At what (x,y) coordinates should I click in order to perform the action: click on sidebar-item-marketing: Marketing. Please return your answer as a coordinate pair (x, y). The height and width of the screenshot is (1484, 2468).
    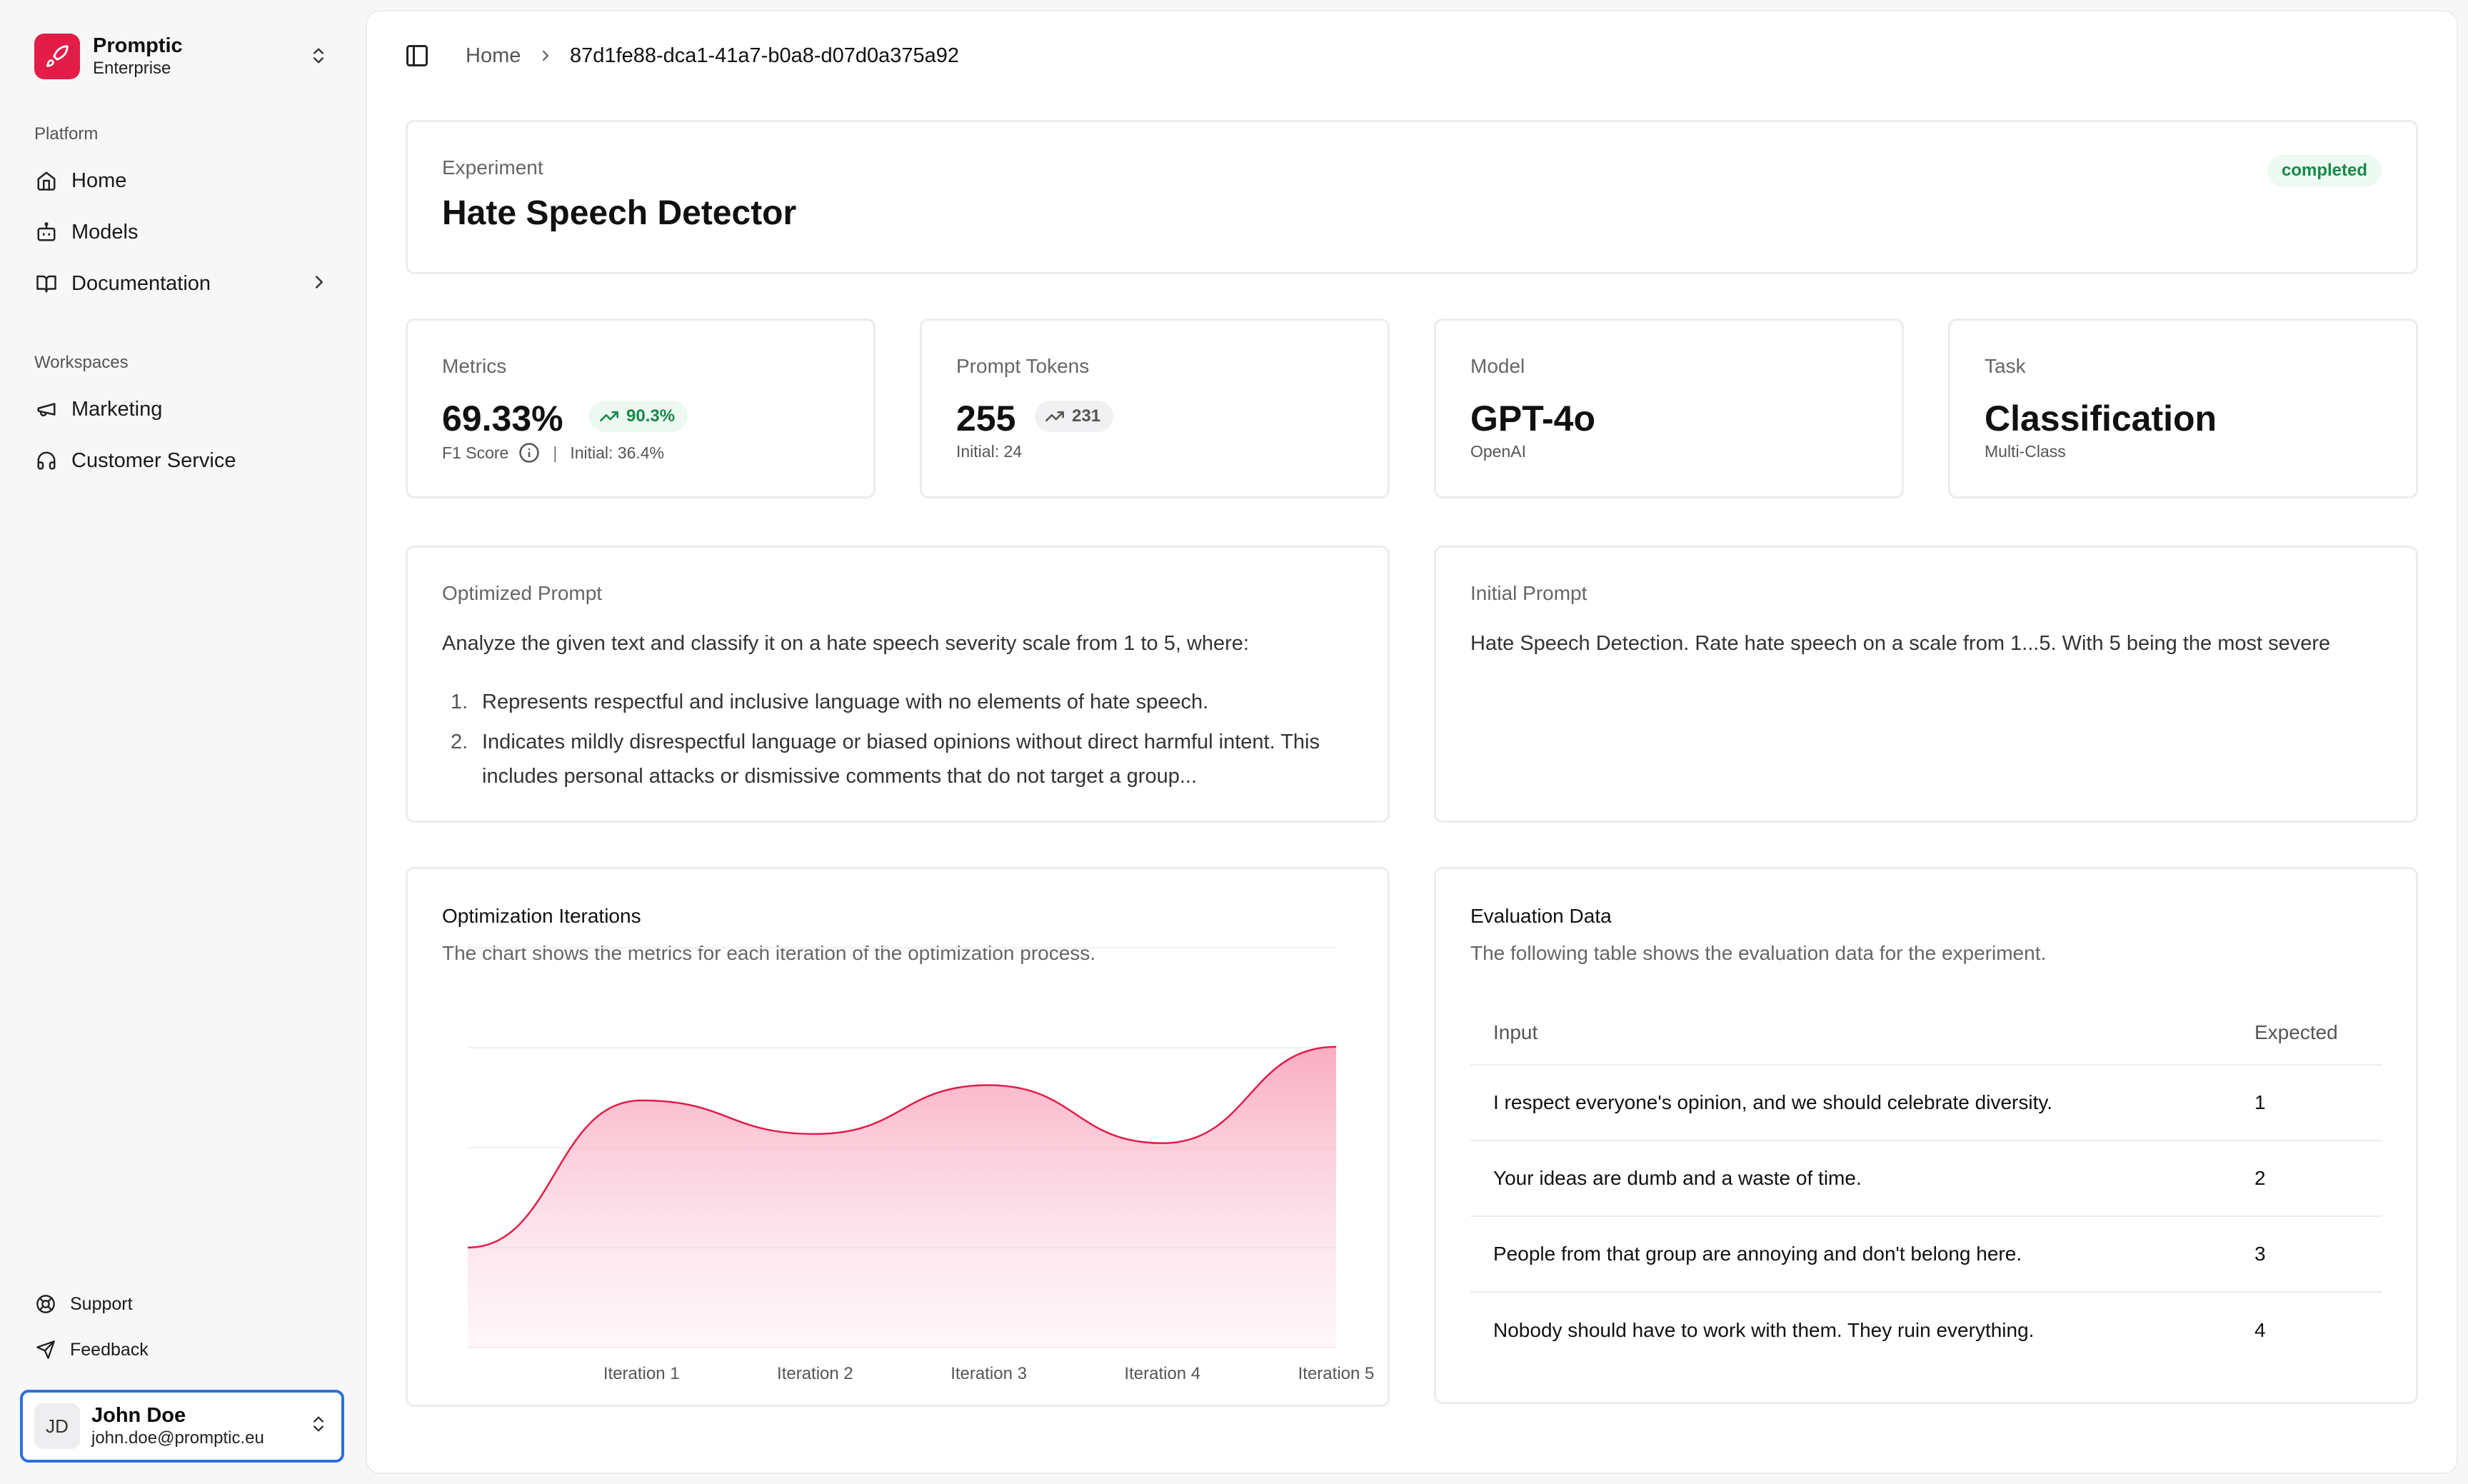
    Looking at the image, I should click on (181, 409).